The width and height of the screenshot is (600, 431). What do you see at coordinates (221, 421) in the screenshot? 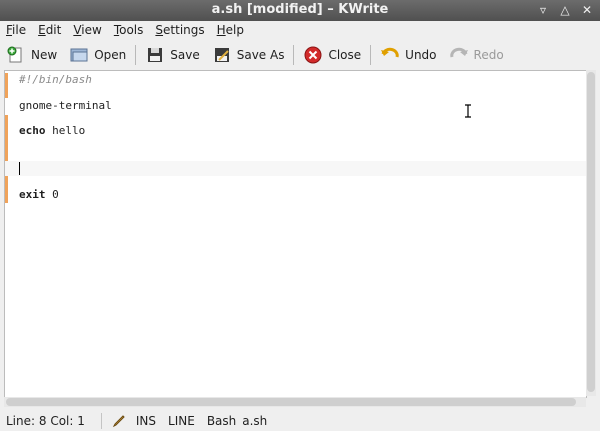
I see `syntax-mode: Bash` at bounding box center [221, 421].